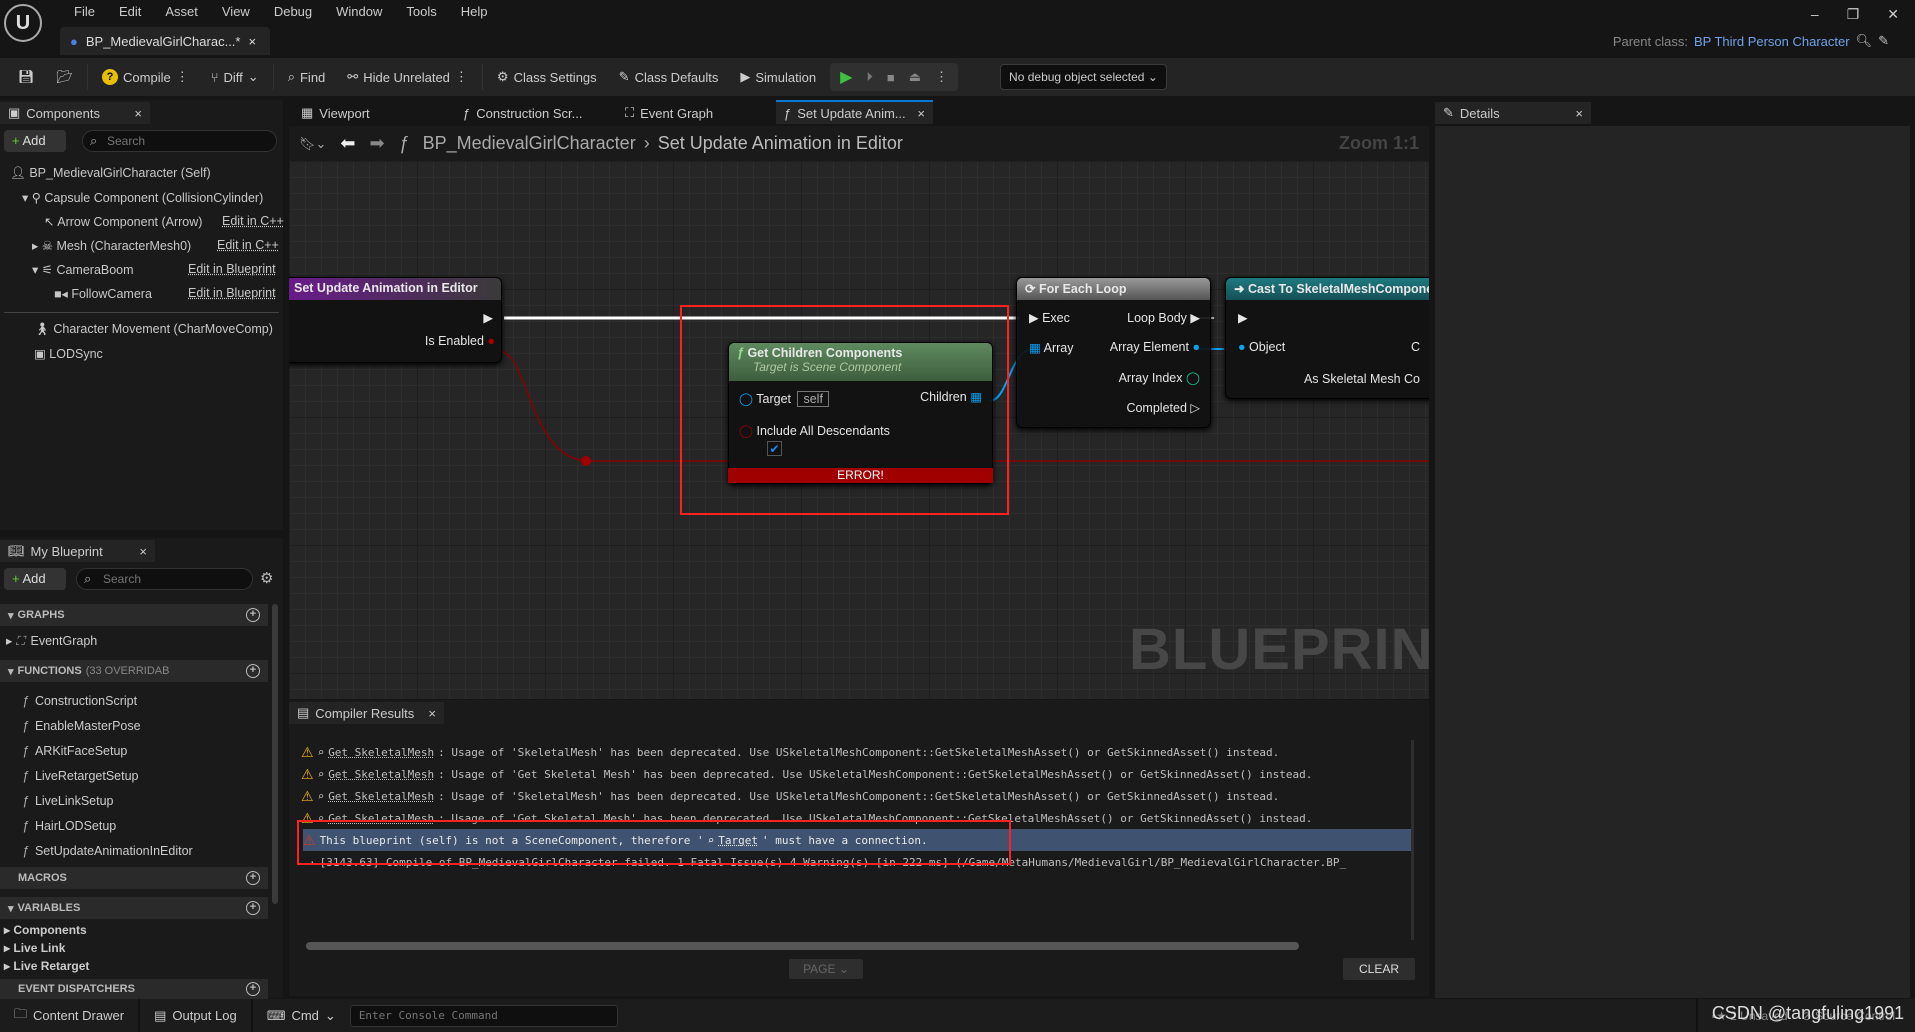  Describe the element at coordinates (669, 77) in the screenshot. I see `class-defaults-button: ✎ Class Defaults` at that location.